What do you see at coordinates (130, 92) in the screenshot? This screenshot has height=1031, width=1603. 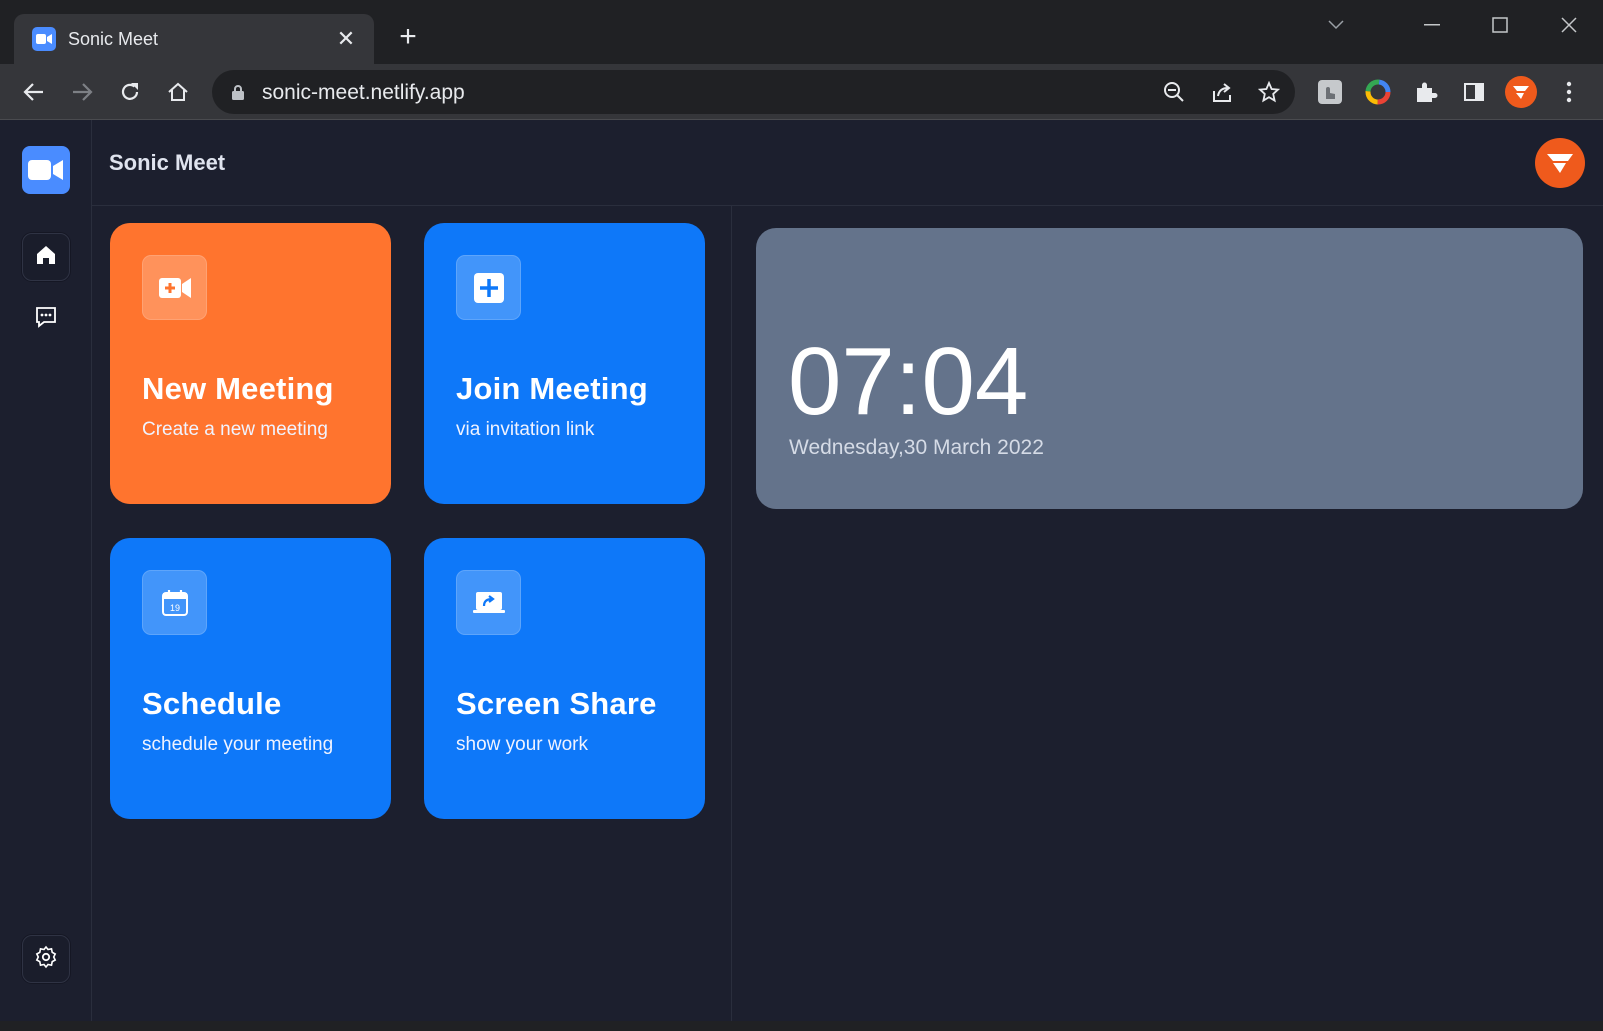 I see `reload-icon` at bounding box center [130, 92].